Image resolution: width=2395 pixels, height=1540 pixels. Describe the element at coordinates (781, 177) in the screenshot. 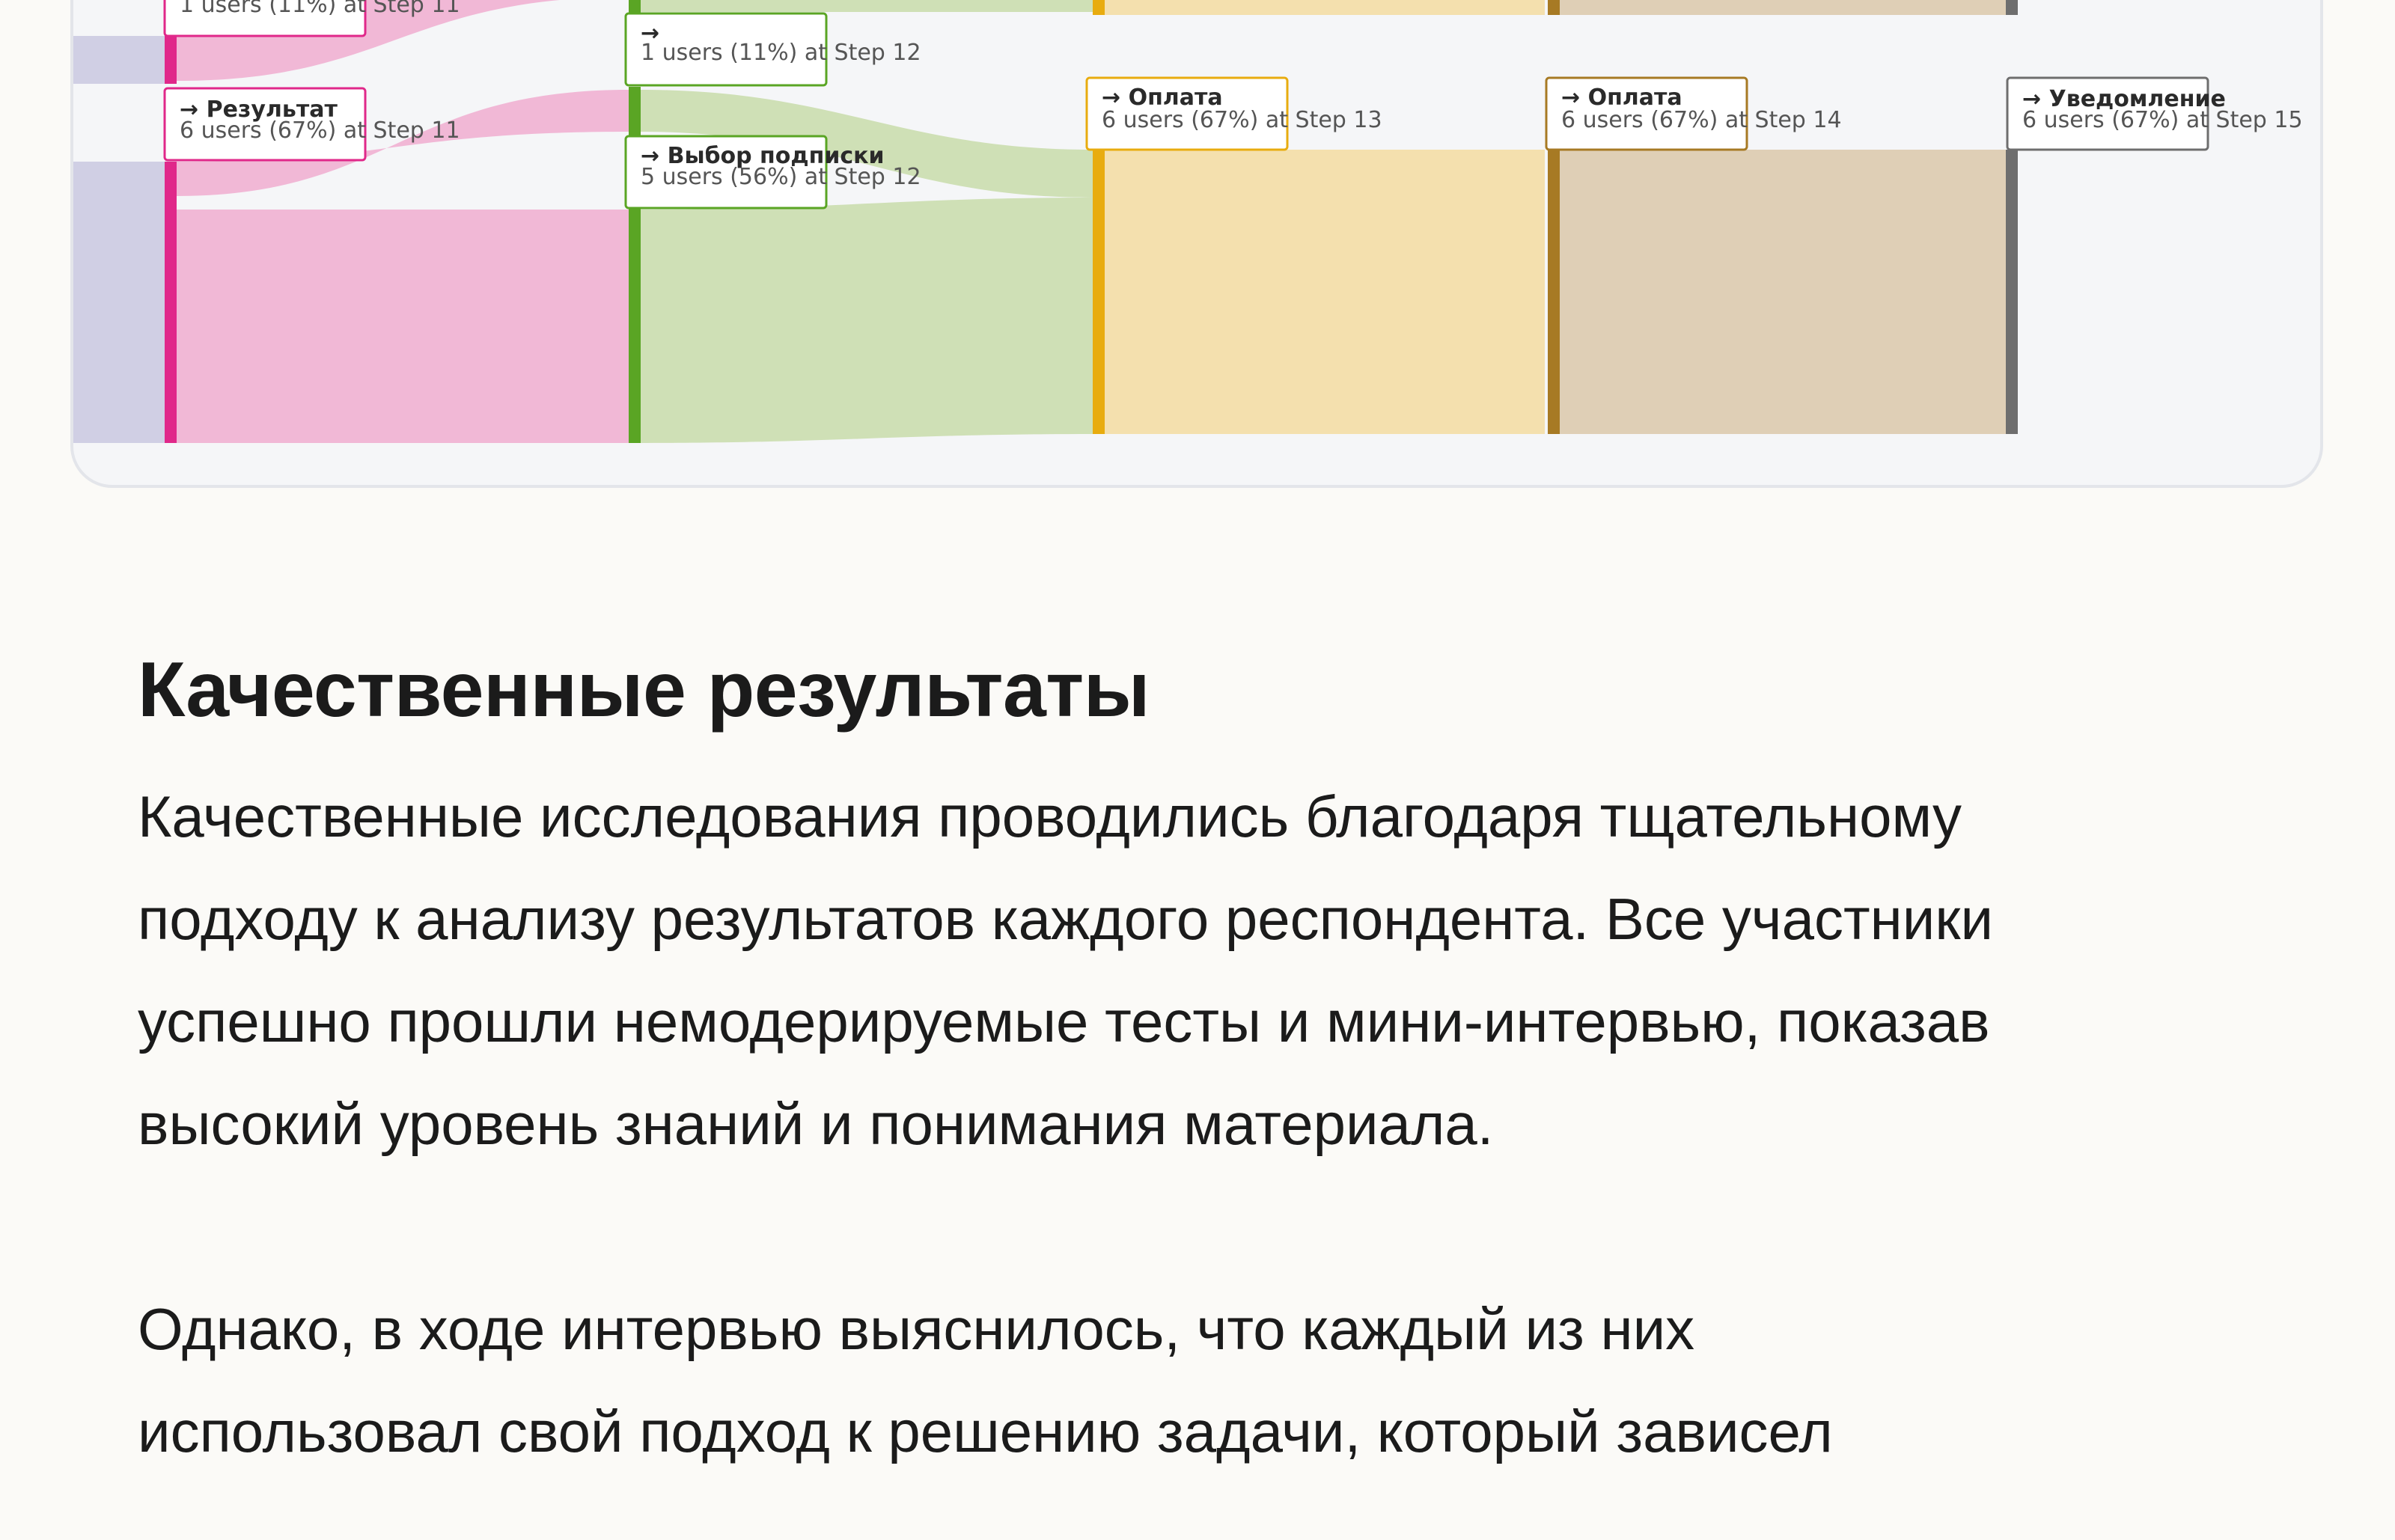

I see `node-sub-step12-subscription: 5 users (56%) at Step 12` at that location.